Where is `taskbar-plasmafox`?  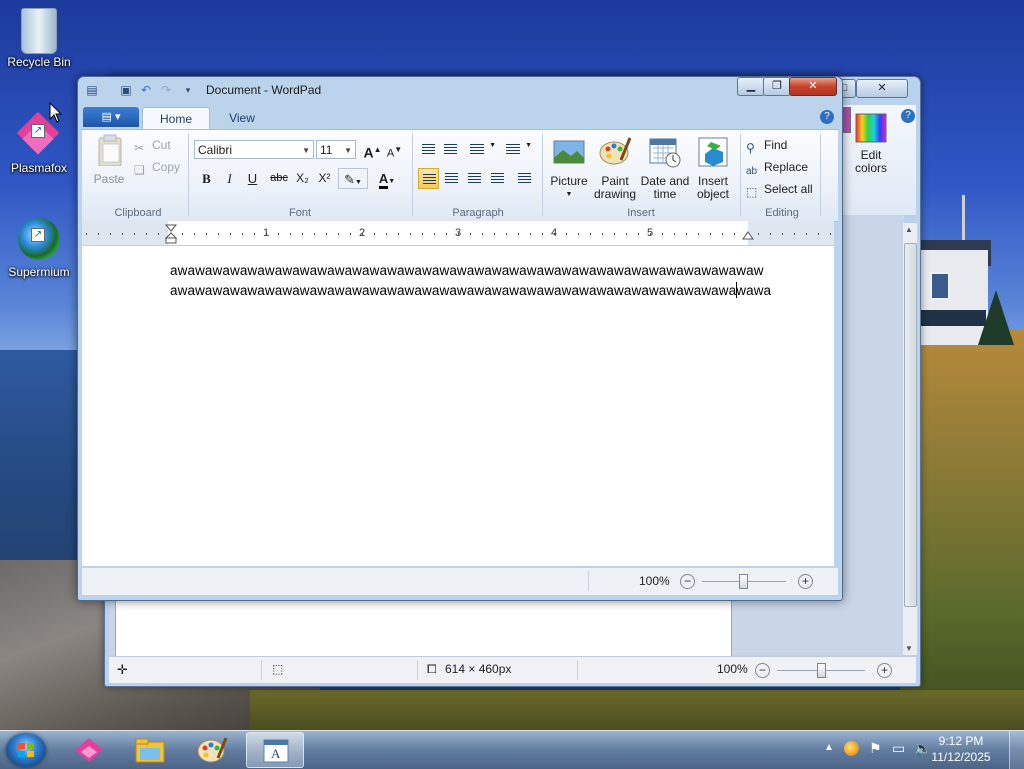 taskbar-plasmafox is located at coordinates (89, 750).